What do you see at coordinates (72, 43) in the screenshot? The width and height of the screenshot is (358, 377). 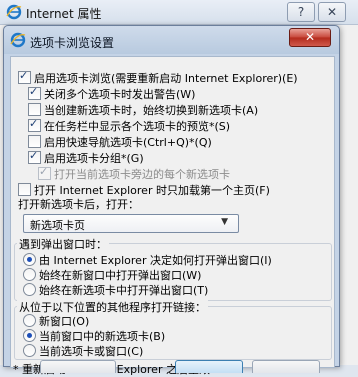 I see `dialog-title: 选项卡浏览设置` at bounding box center [72, 43].